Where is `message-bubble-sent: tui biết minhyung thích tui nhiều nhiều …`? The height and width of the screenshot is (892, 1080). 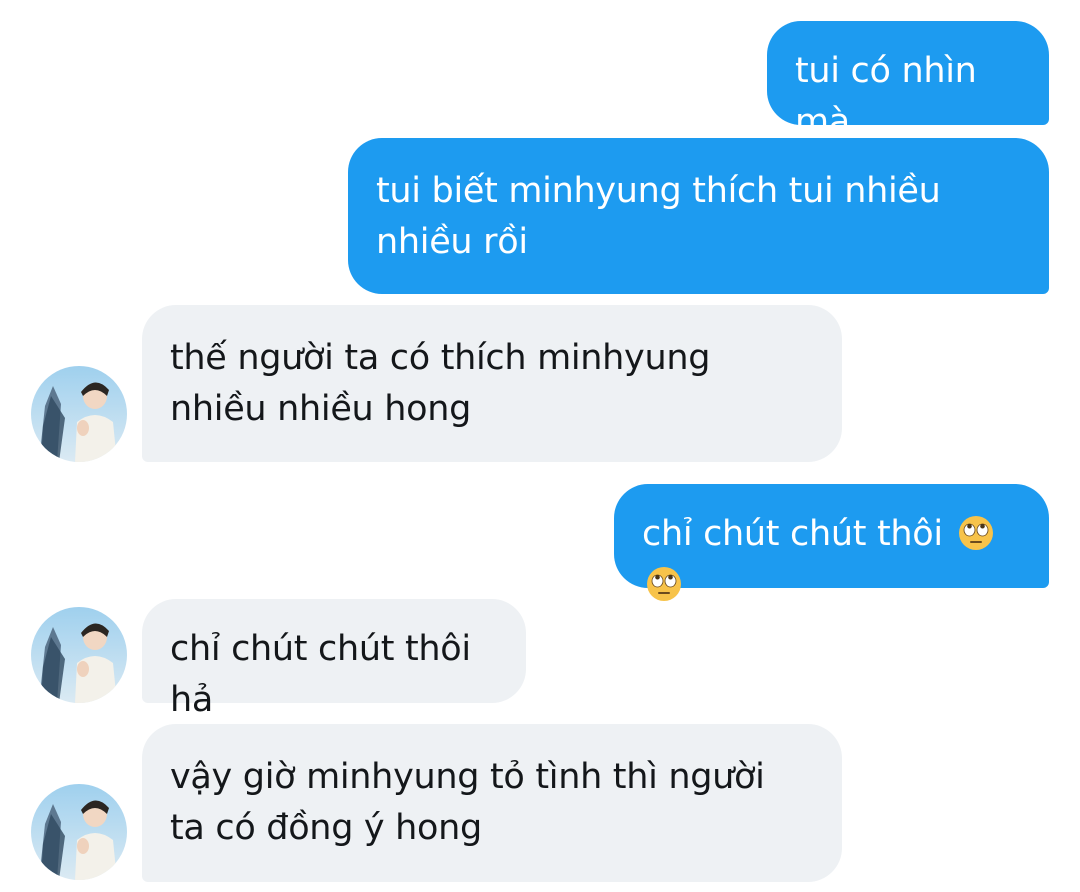 message-bubble-sent: tui biết minhyung thích tui nhiều nhiều … is located at coordinates (698, 216).